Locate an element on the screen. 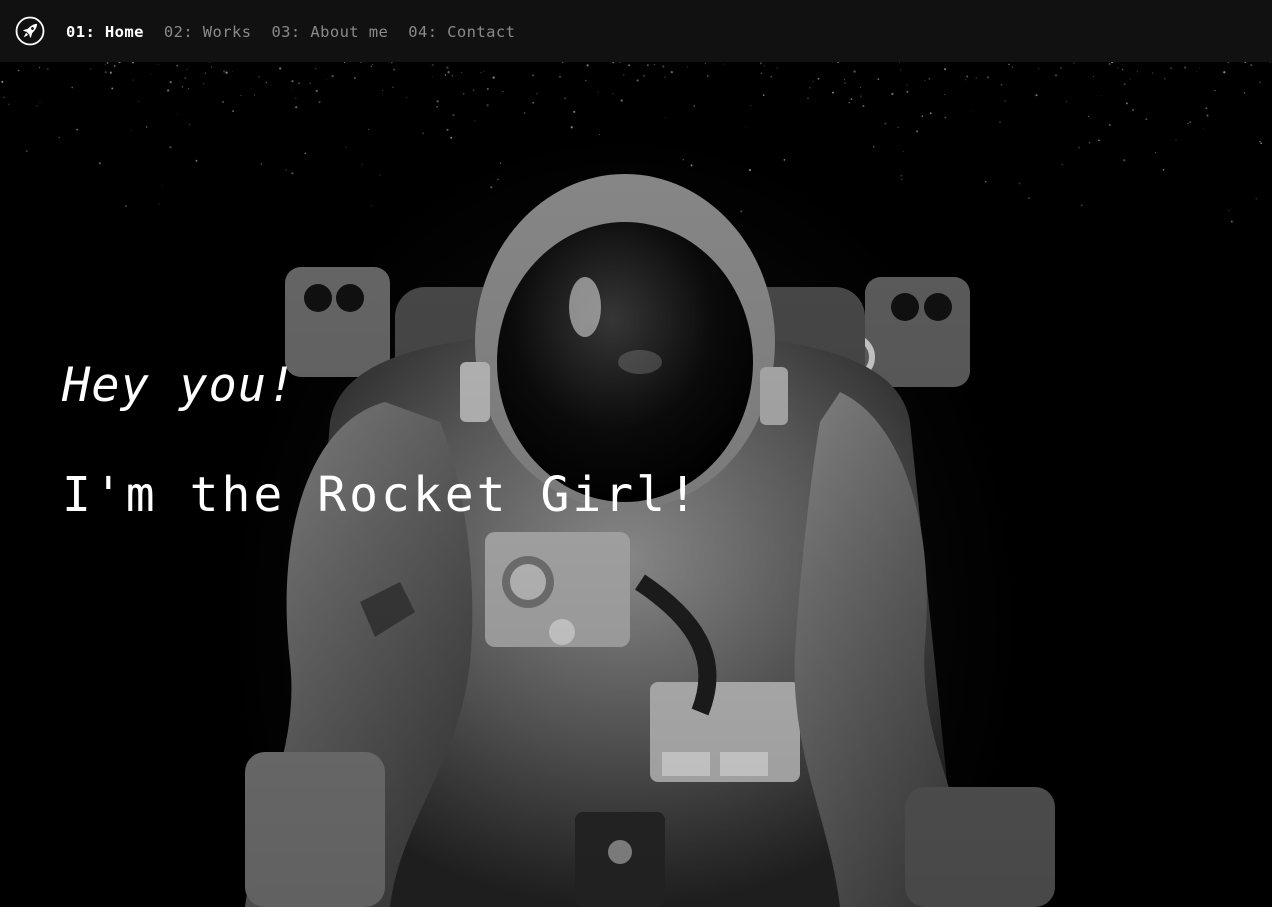 This screenshot has height=907, width=1272. nav-link-contact: 04: Contact is located at coordinates (461, 32).